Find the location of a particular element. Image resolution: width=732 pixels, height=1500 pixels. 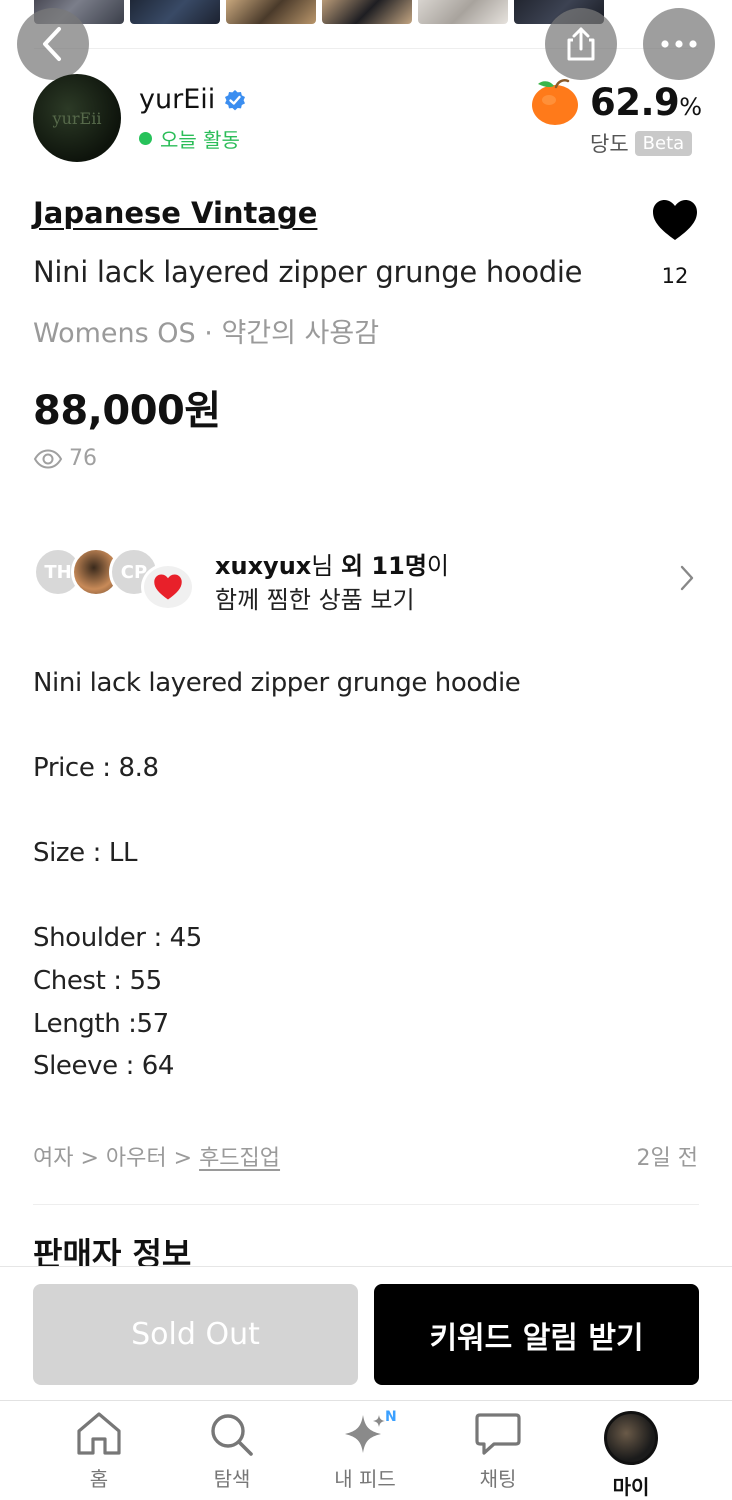

tab-label: 마이 is located at coordinates (631, 1487).